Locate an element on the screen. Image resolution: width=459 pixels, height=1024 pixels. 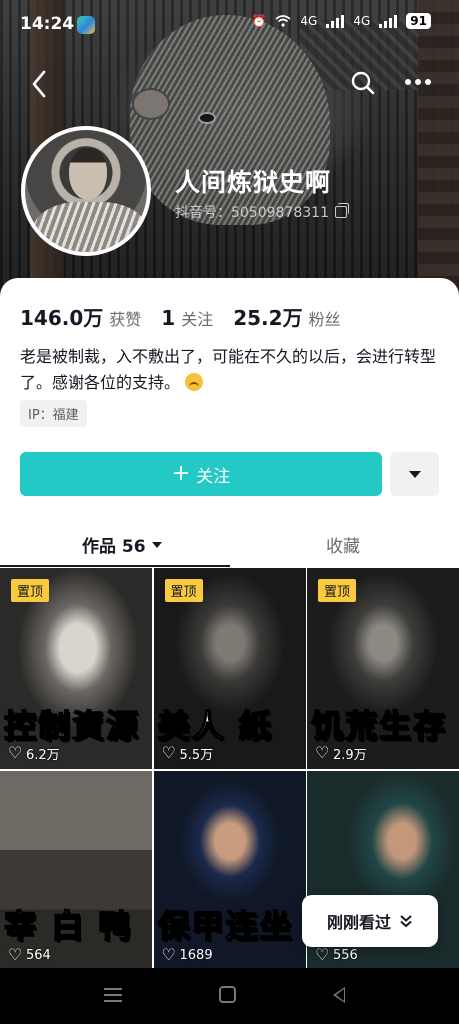
content-tabs: 作品 56 收藏 is located at coordinates (229, 543).